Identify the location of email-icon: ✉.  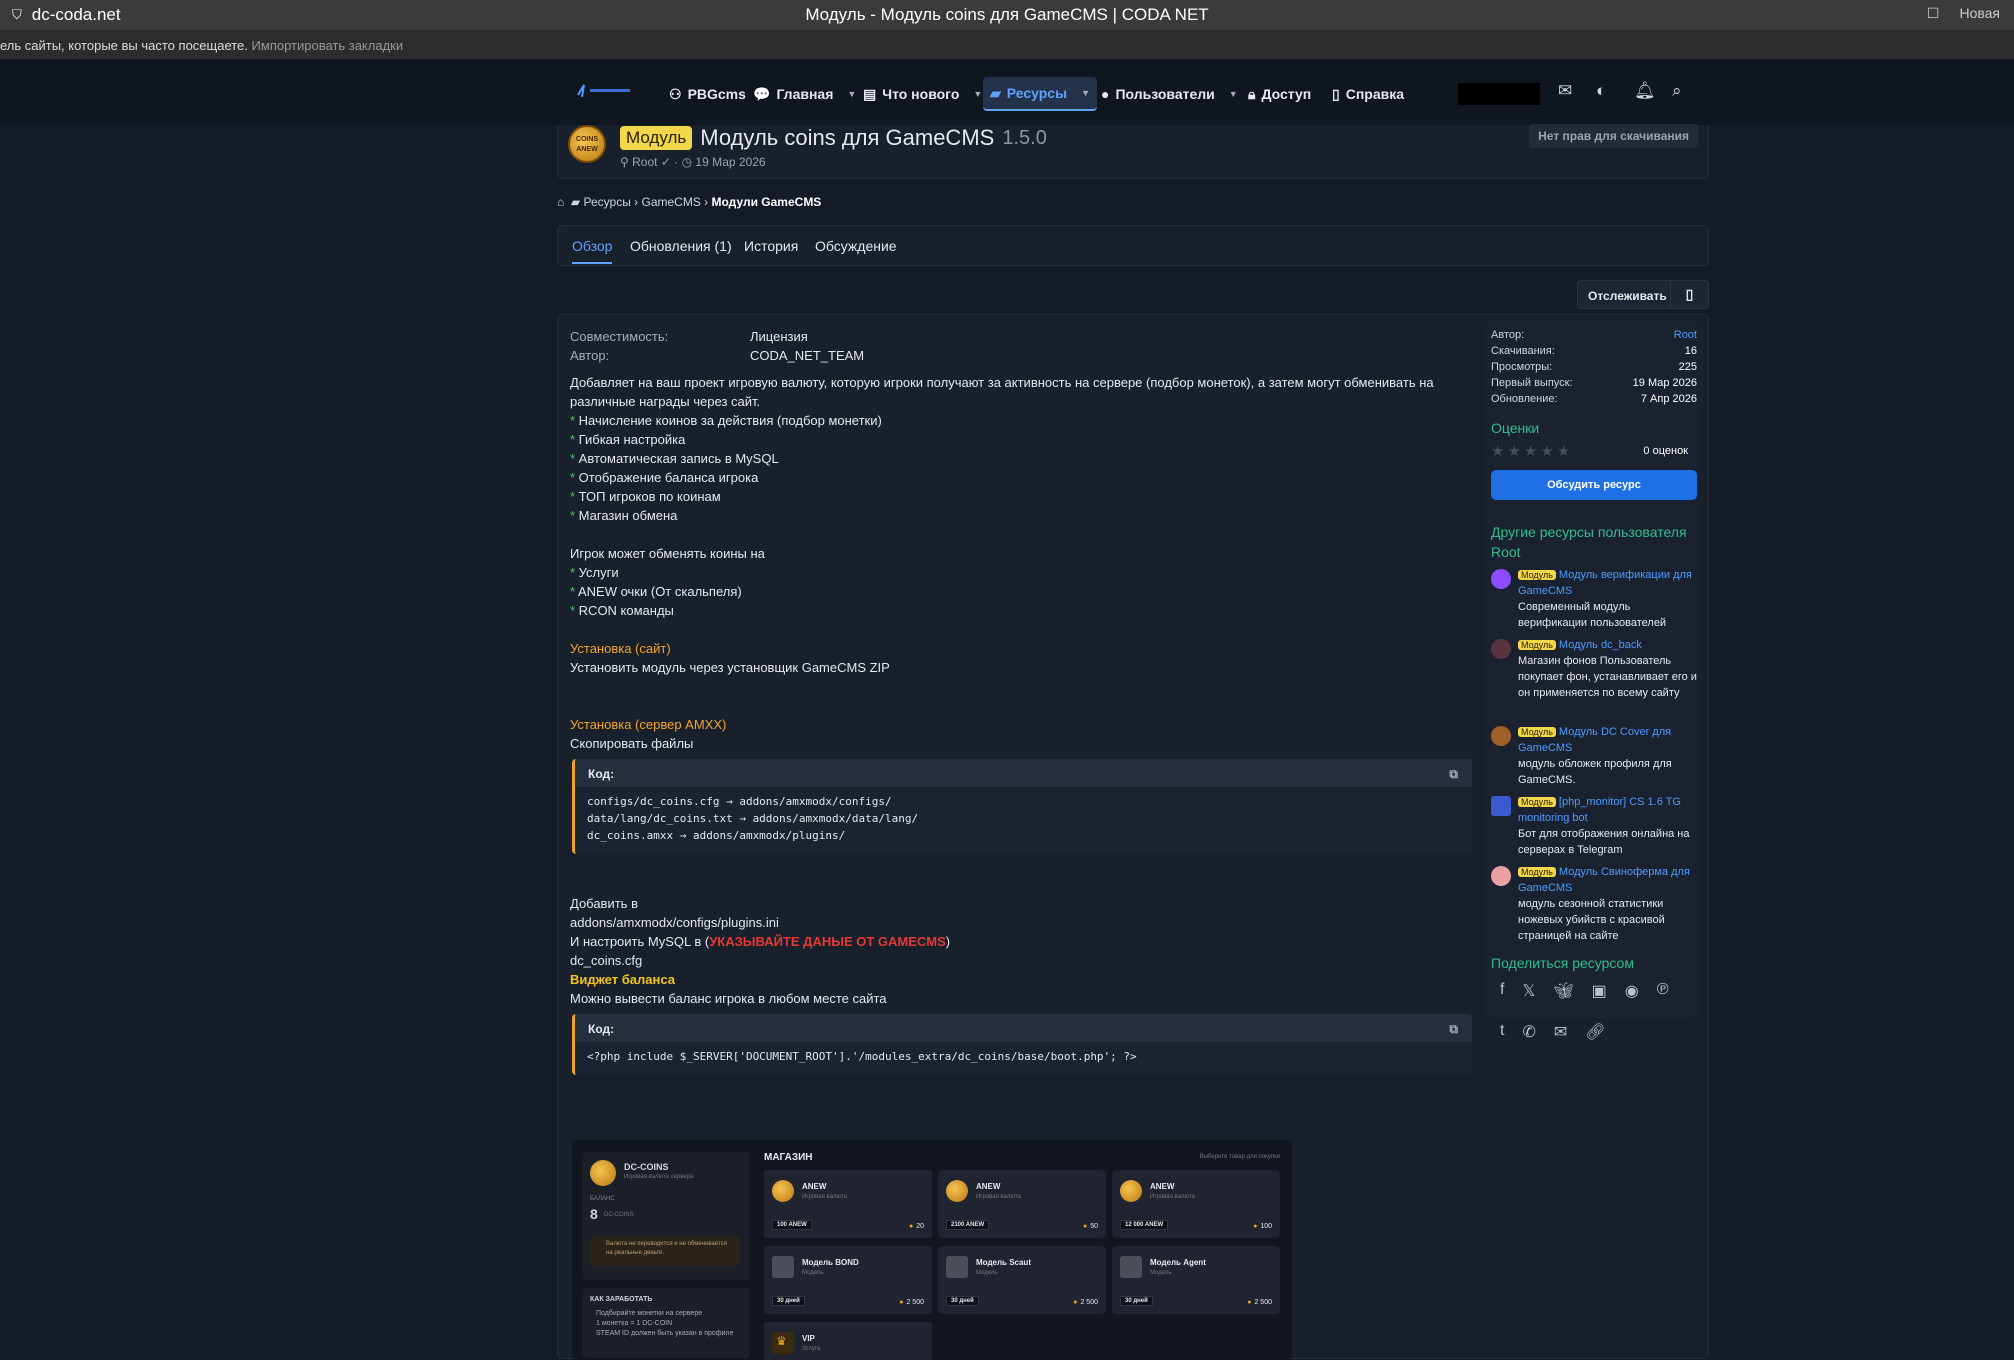
(1560, 1032).